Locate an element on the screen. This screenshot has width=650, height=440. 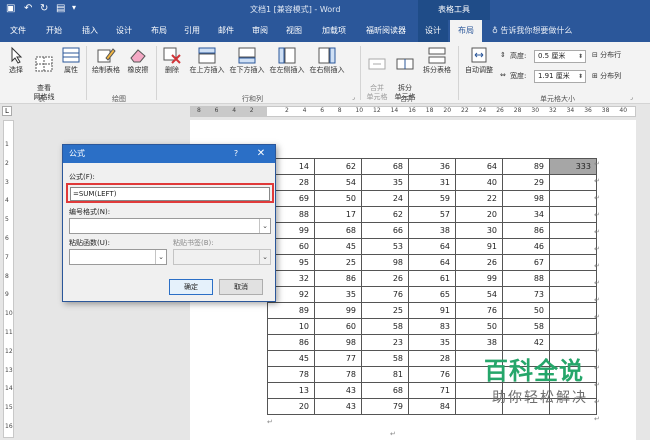
tab-view: 视图 is located at coordinates (294, 31).